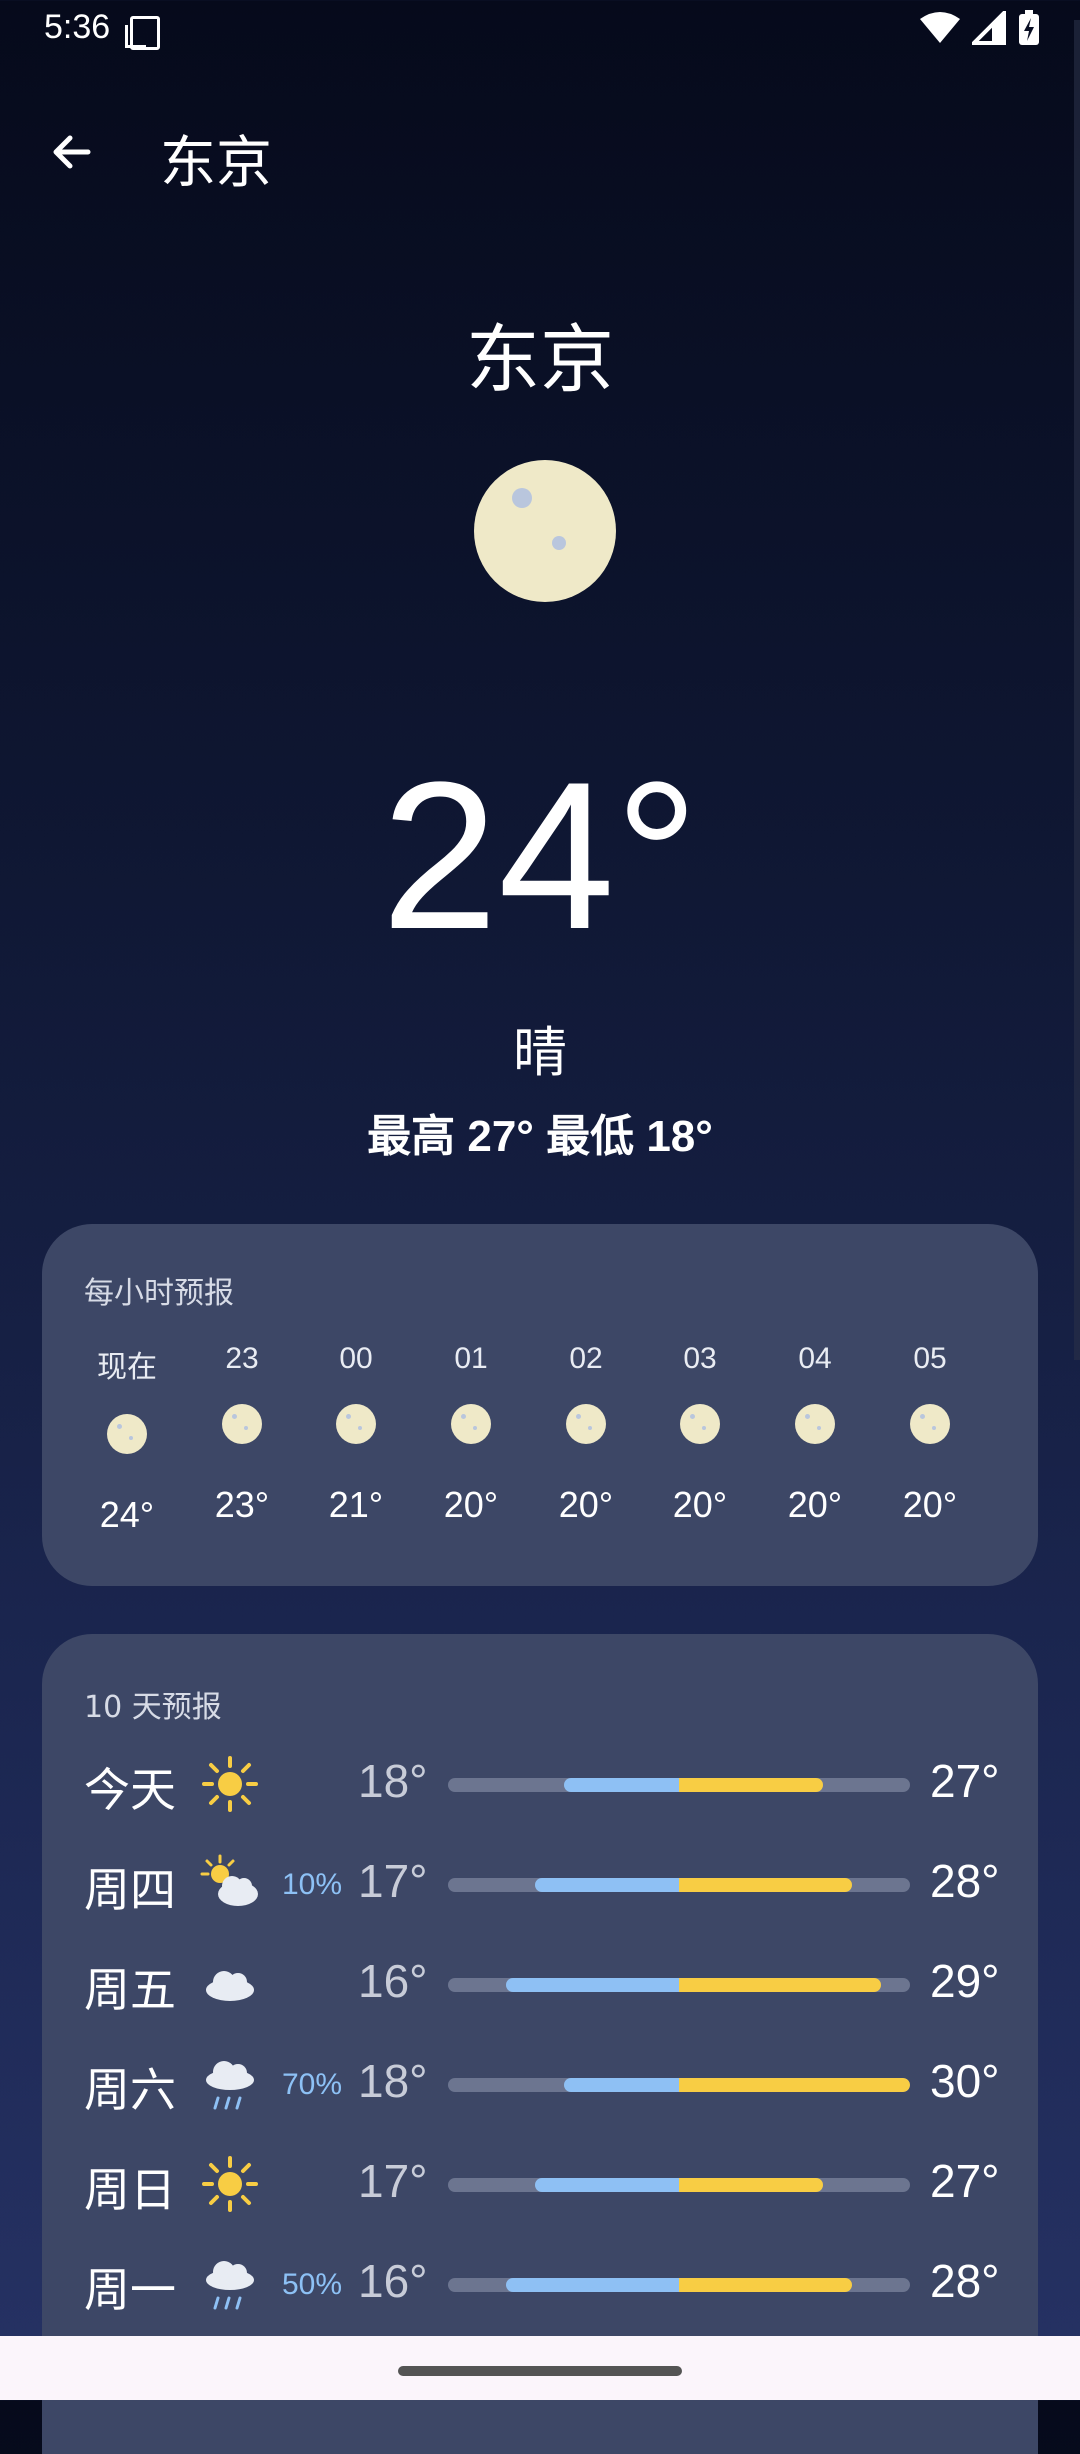 Image resolution: width=1080 pixels, height=2454 pixels. Describe the element at coordinates (965, 2081) in the screenshot. I see `day-high-temp: 30°` at that location.